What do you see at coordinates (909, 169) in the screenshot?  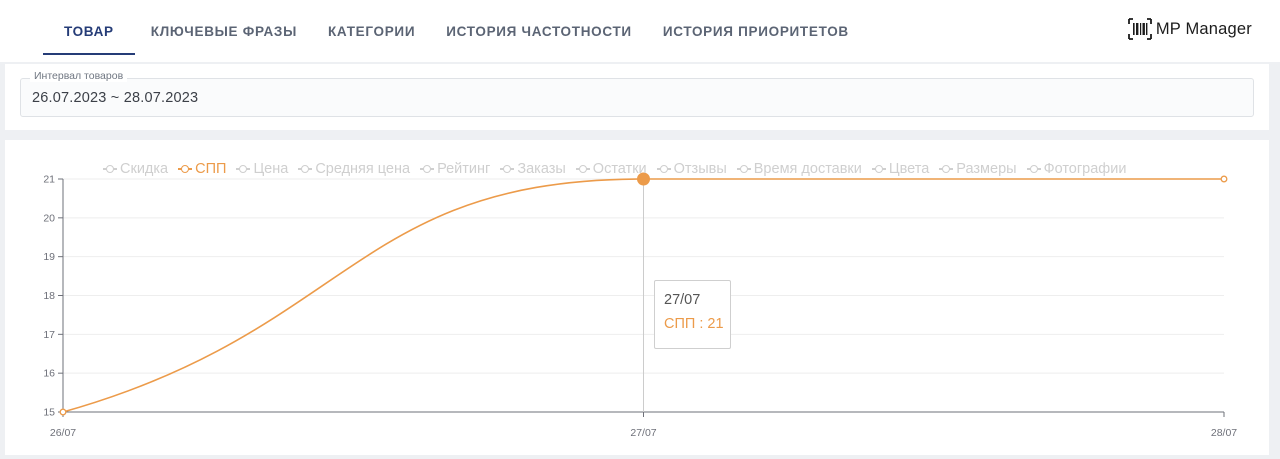 I see `legend-label: Цвета` at bounding box center [909, 169].